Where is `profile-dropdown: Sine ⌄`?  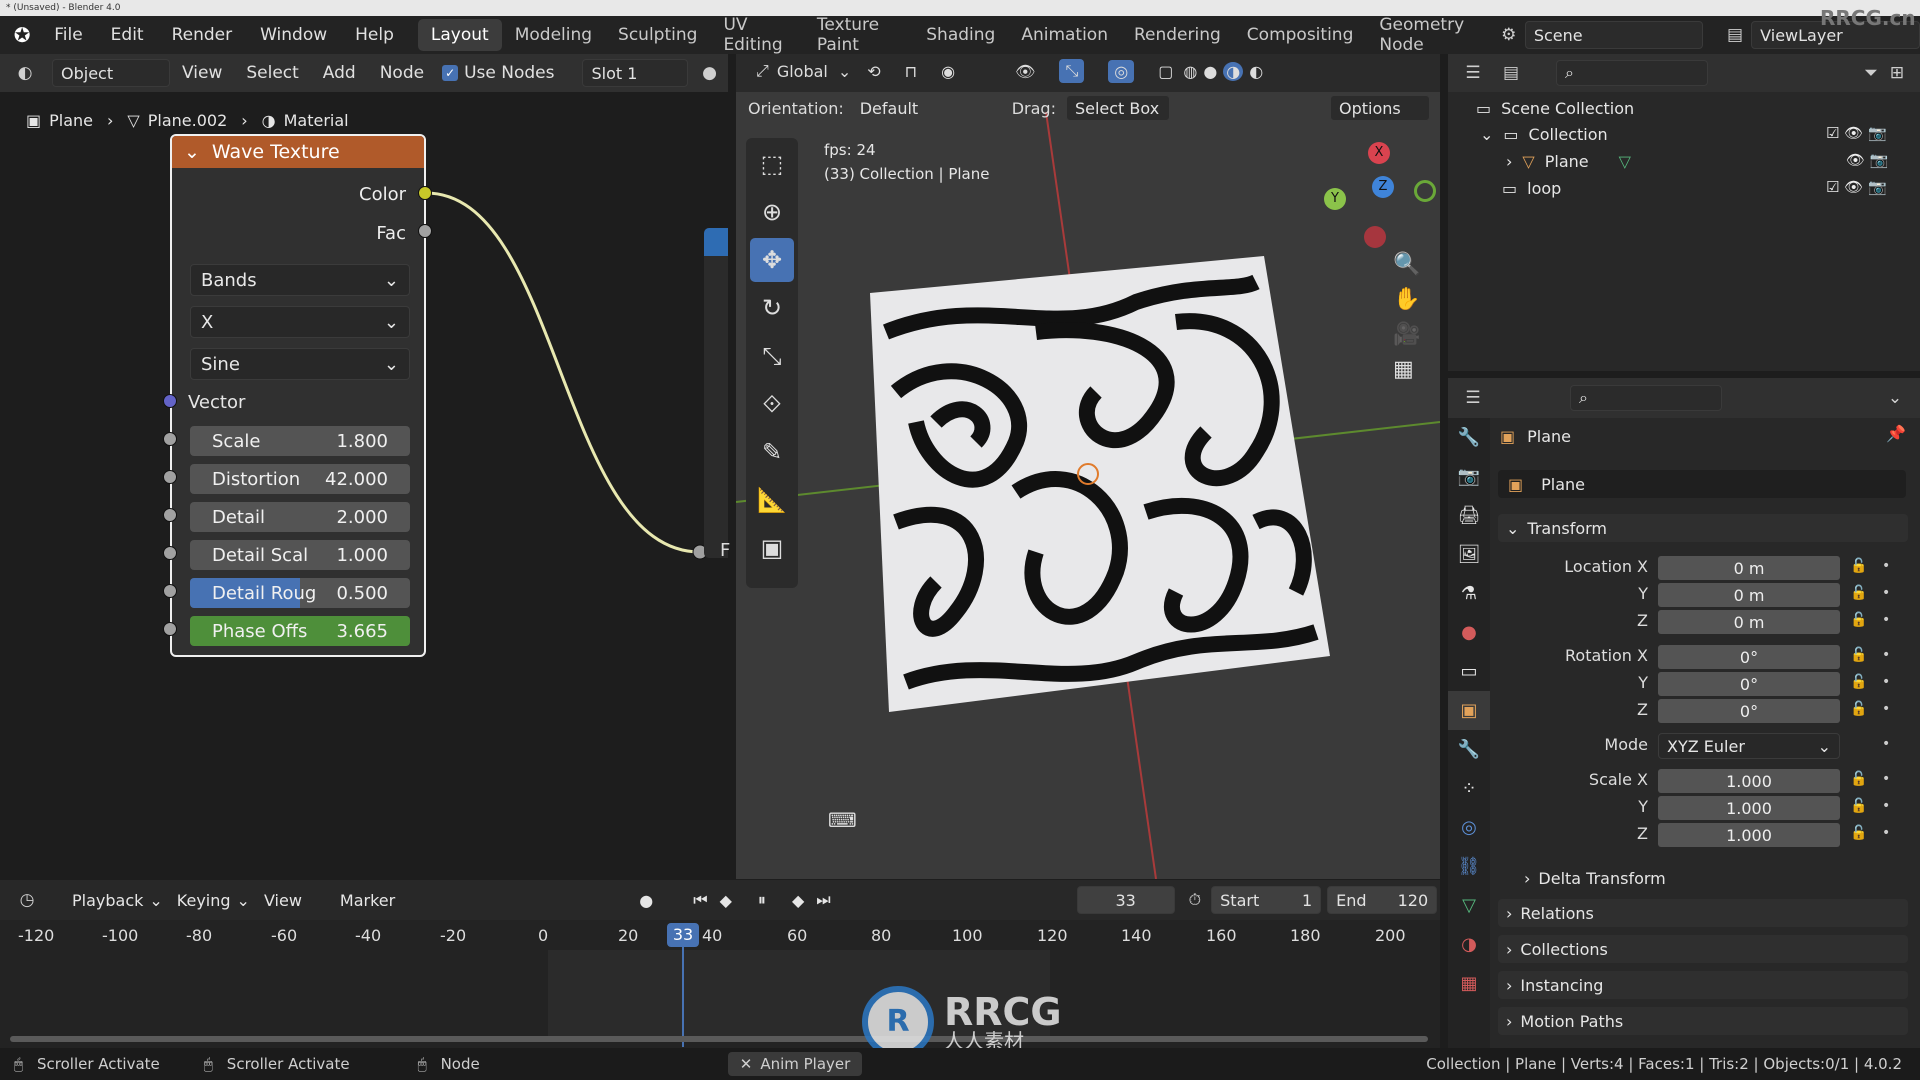
profile-dropdown: Sine ⌄ is located at coordinates (300, 364).